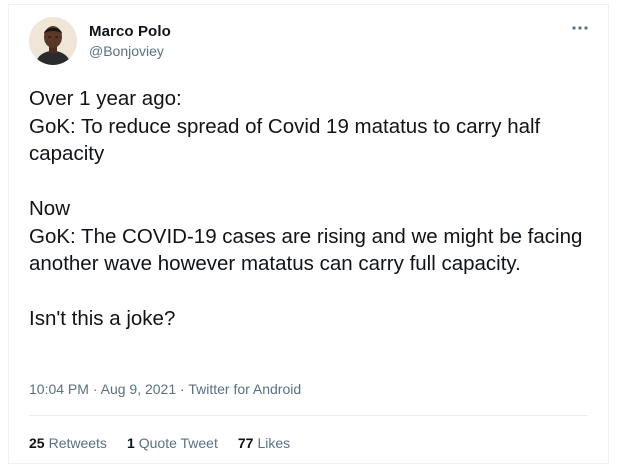 Image resolution: width=617 pixels, height=471 pixels. I want to click on tweet-paragraph: Isn't this a joke?, so click(314, 319).